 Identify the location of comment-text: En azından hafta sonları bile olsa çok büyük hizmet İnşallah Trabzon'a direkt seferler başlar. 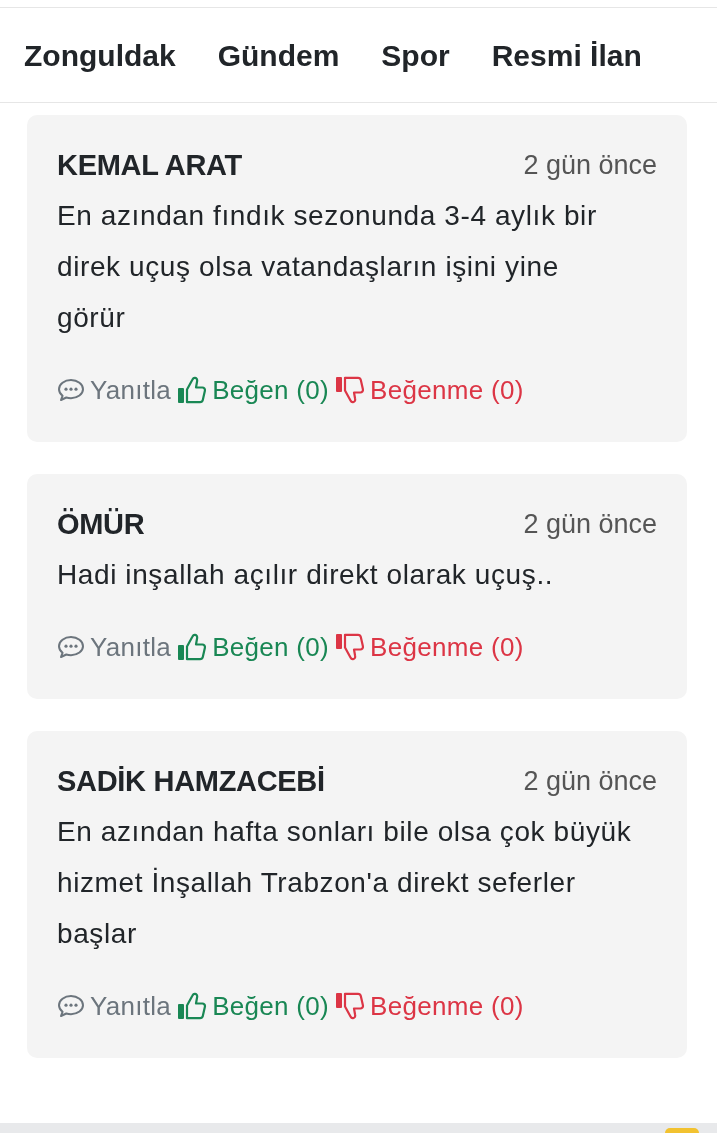
(345, 883).